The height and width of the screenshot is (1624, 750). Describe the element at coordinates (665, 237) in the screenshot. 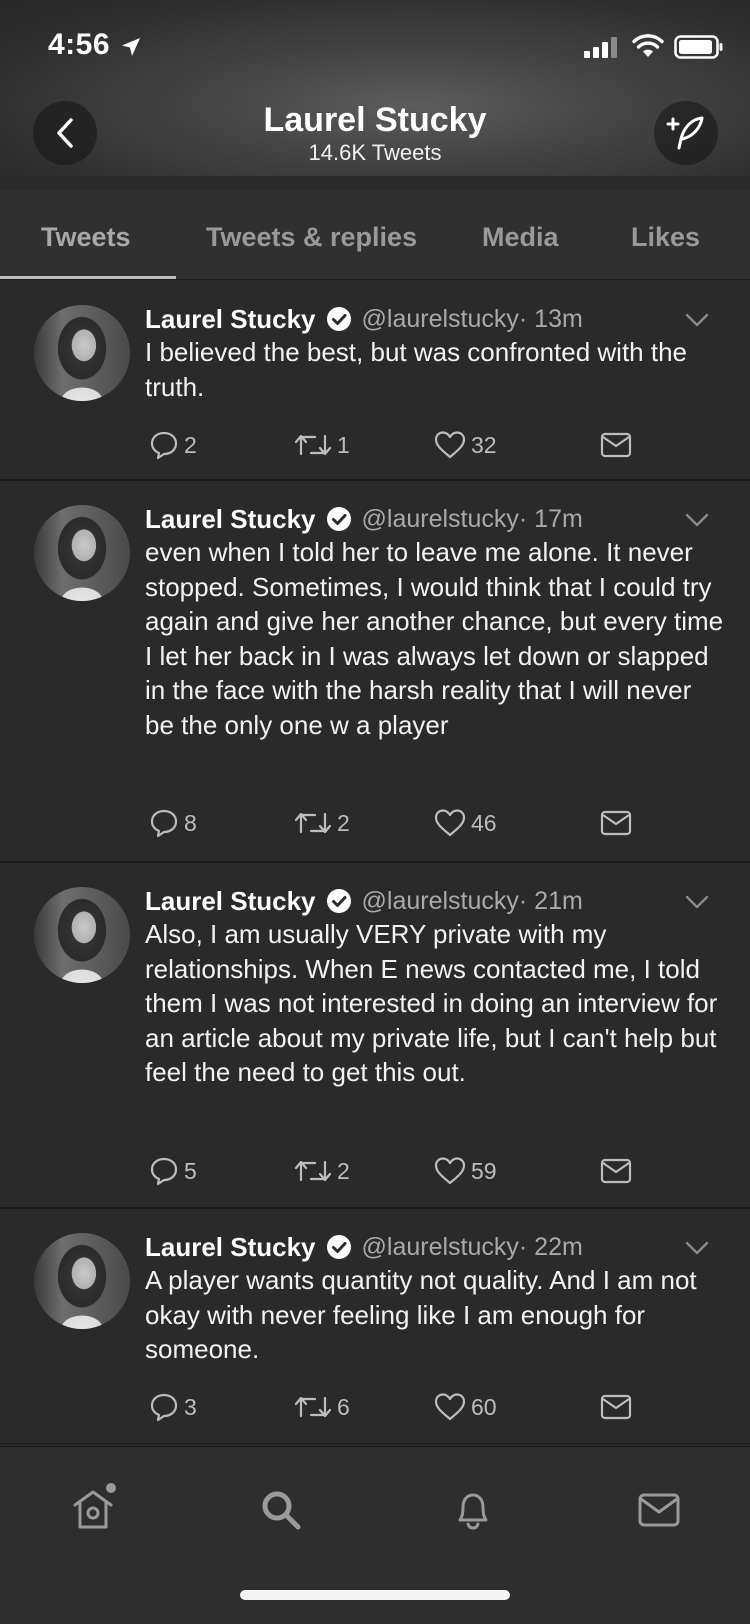

I see `tab-likes: Likes` at that location.